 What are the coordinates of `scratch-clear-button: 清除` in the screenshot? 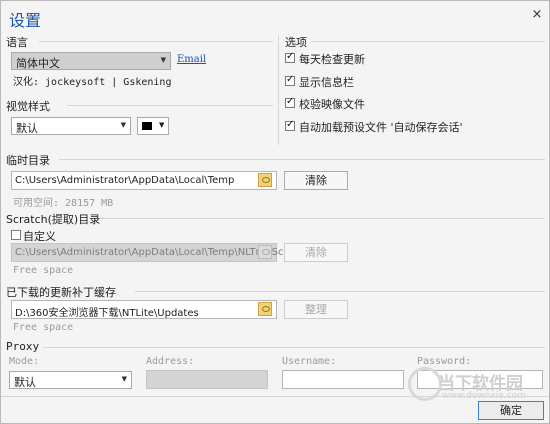 It's located at (316, 252).